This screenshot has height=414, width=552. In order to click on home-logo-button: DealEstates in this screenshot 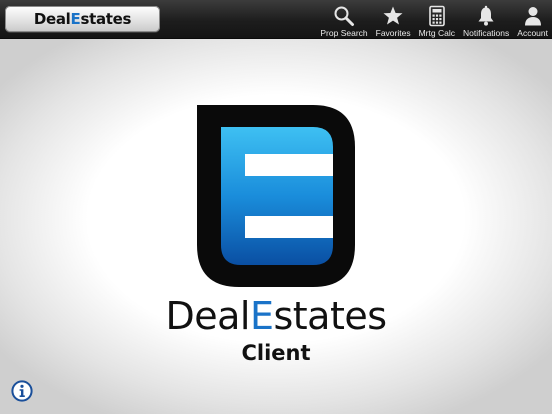, I will do `click(82, 19)`.